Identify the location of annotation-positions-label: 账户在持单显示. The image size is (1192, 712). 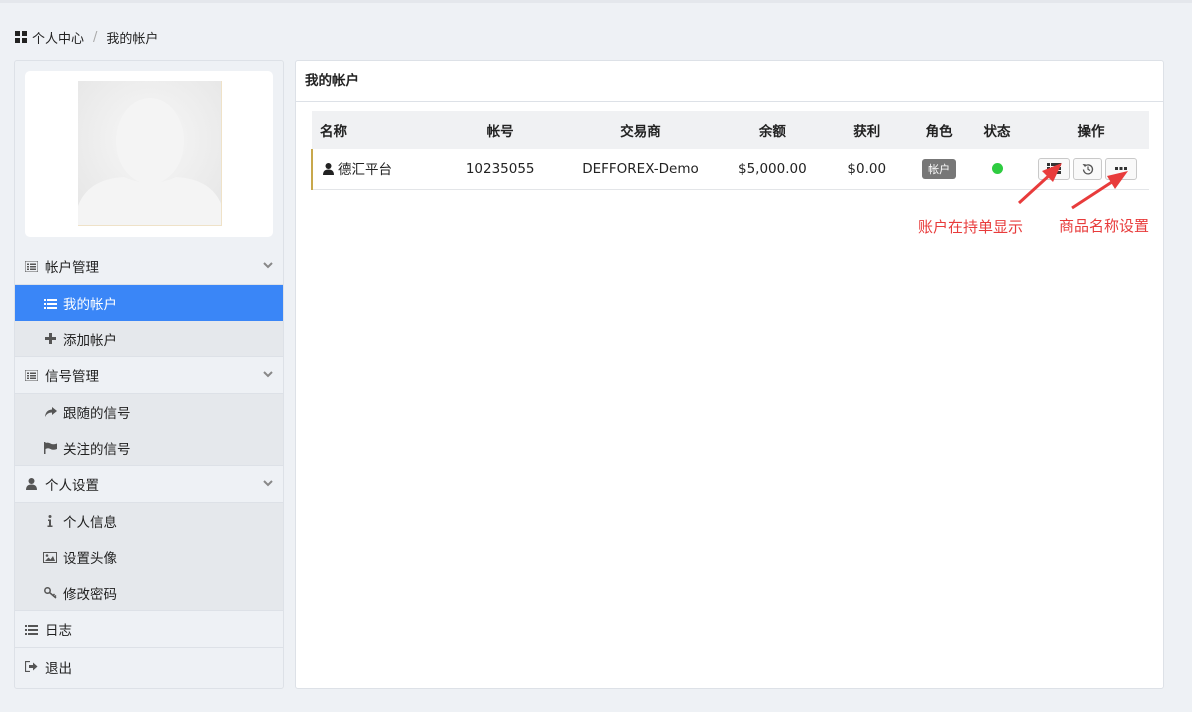
(971, 227).